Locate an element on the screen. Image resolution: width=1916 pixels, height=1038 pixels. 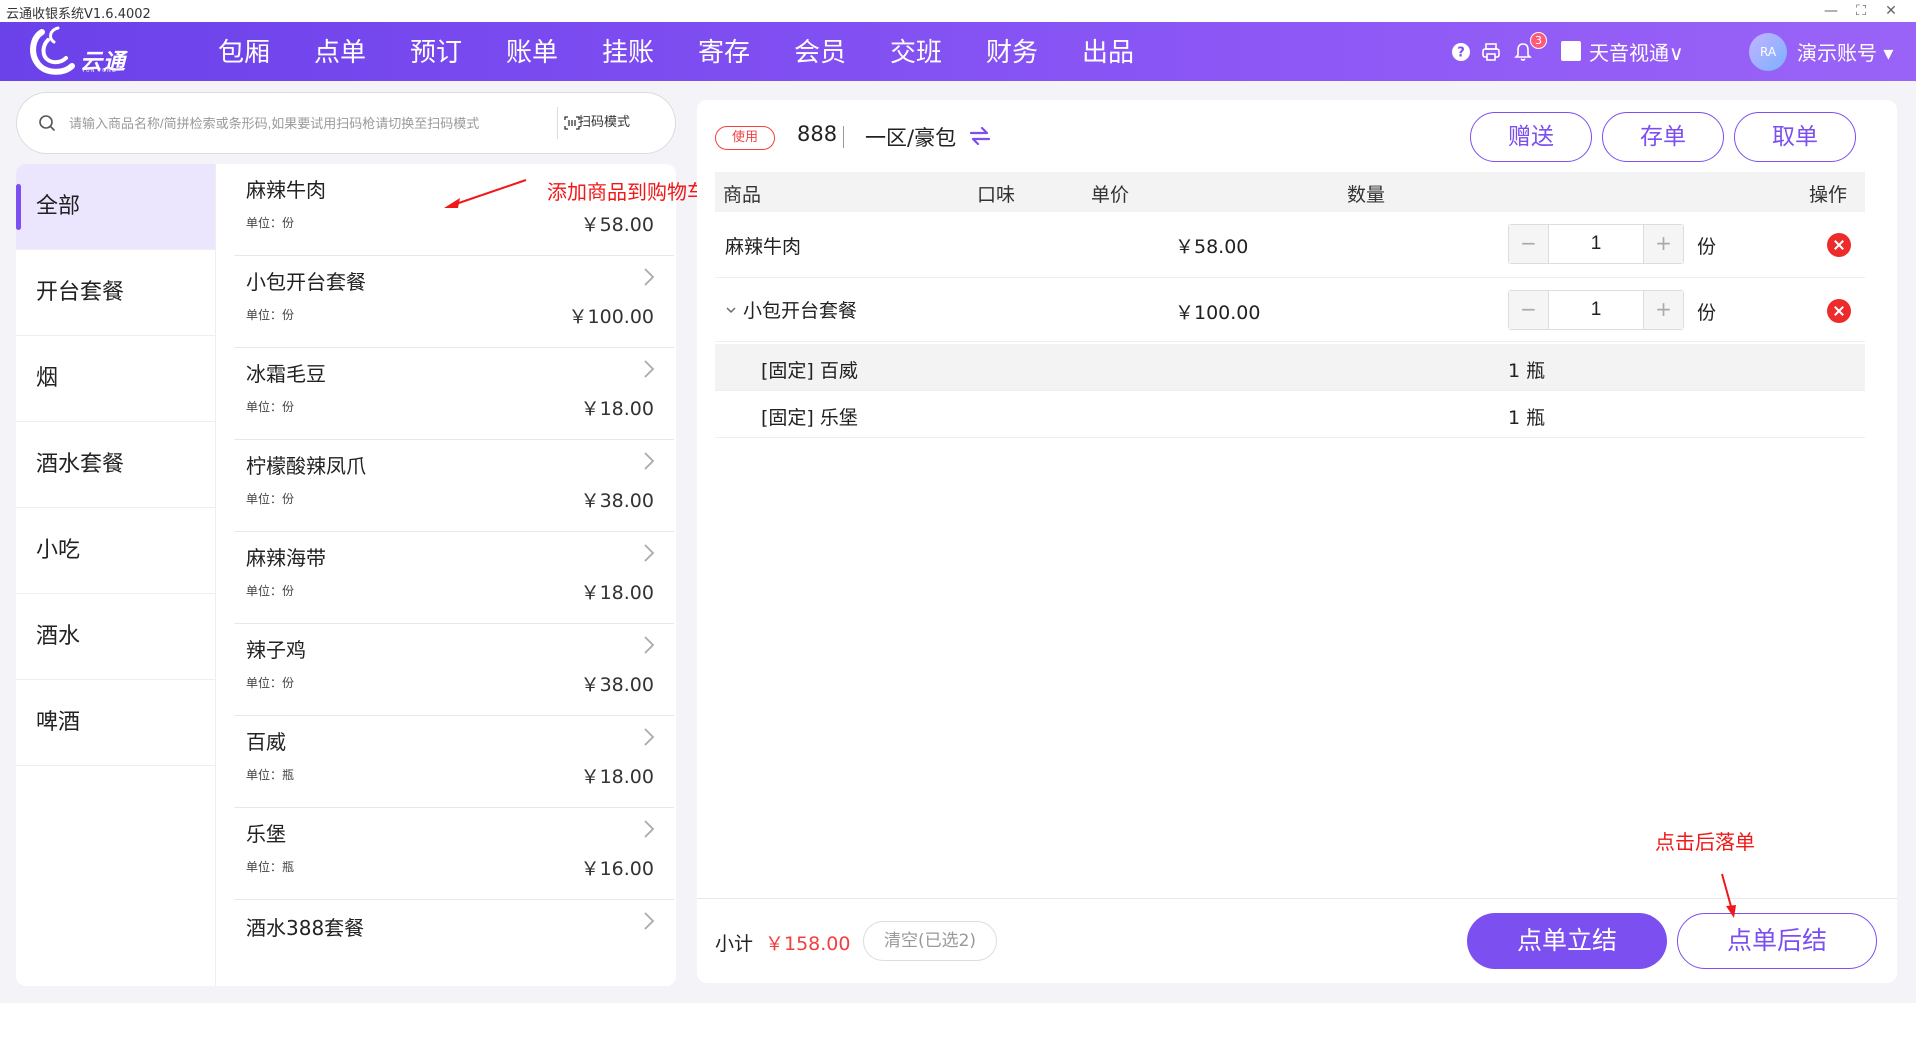
product-item: 小包开台套餐 单位：份 ￥100.00 is located at coordinates (454, 302).